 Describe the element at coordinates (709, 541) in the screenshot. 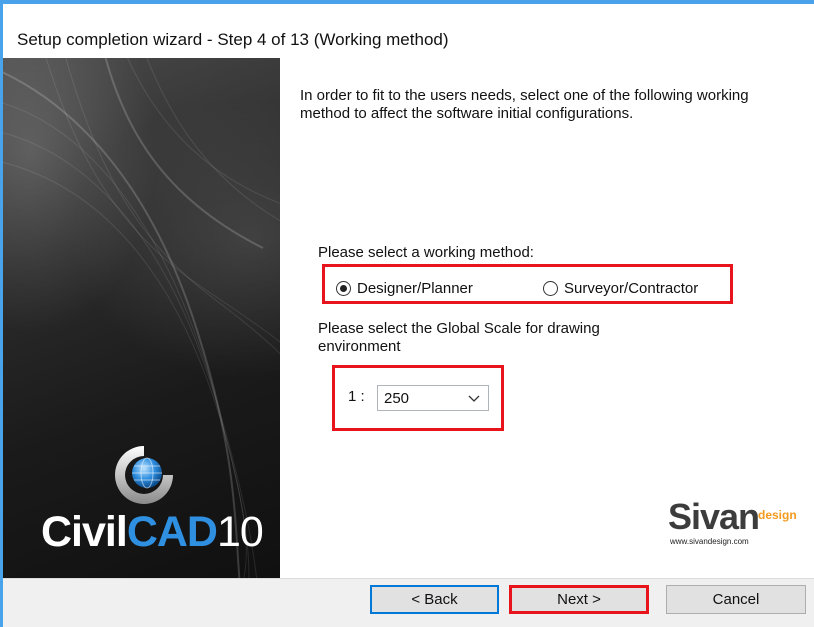

I see `sivan-url-text: www.sivandesign.com` at that location.